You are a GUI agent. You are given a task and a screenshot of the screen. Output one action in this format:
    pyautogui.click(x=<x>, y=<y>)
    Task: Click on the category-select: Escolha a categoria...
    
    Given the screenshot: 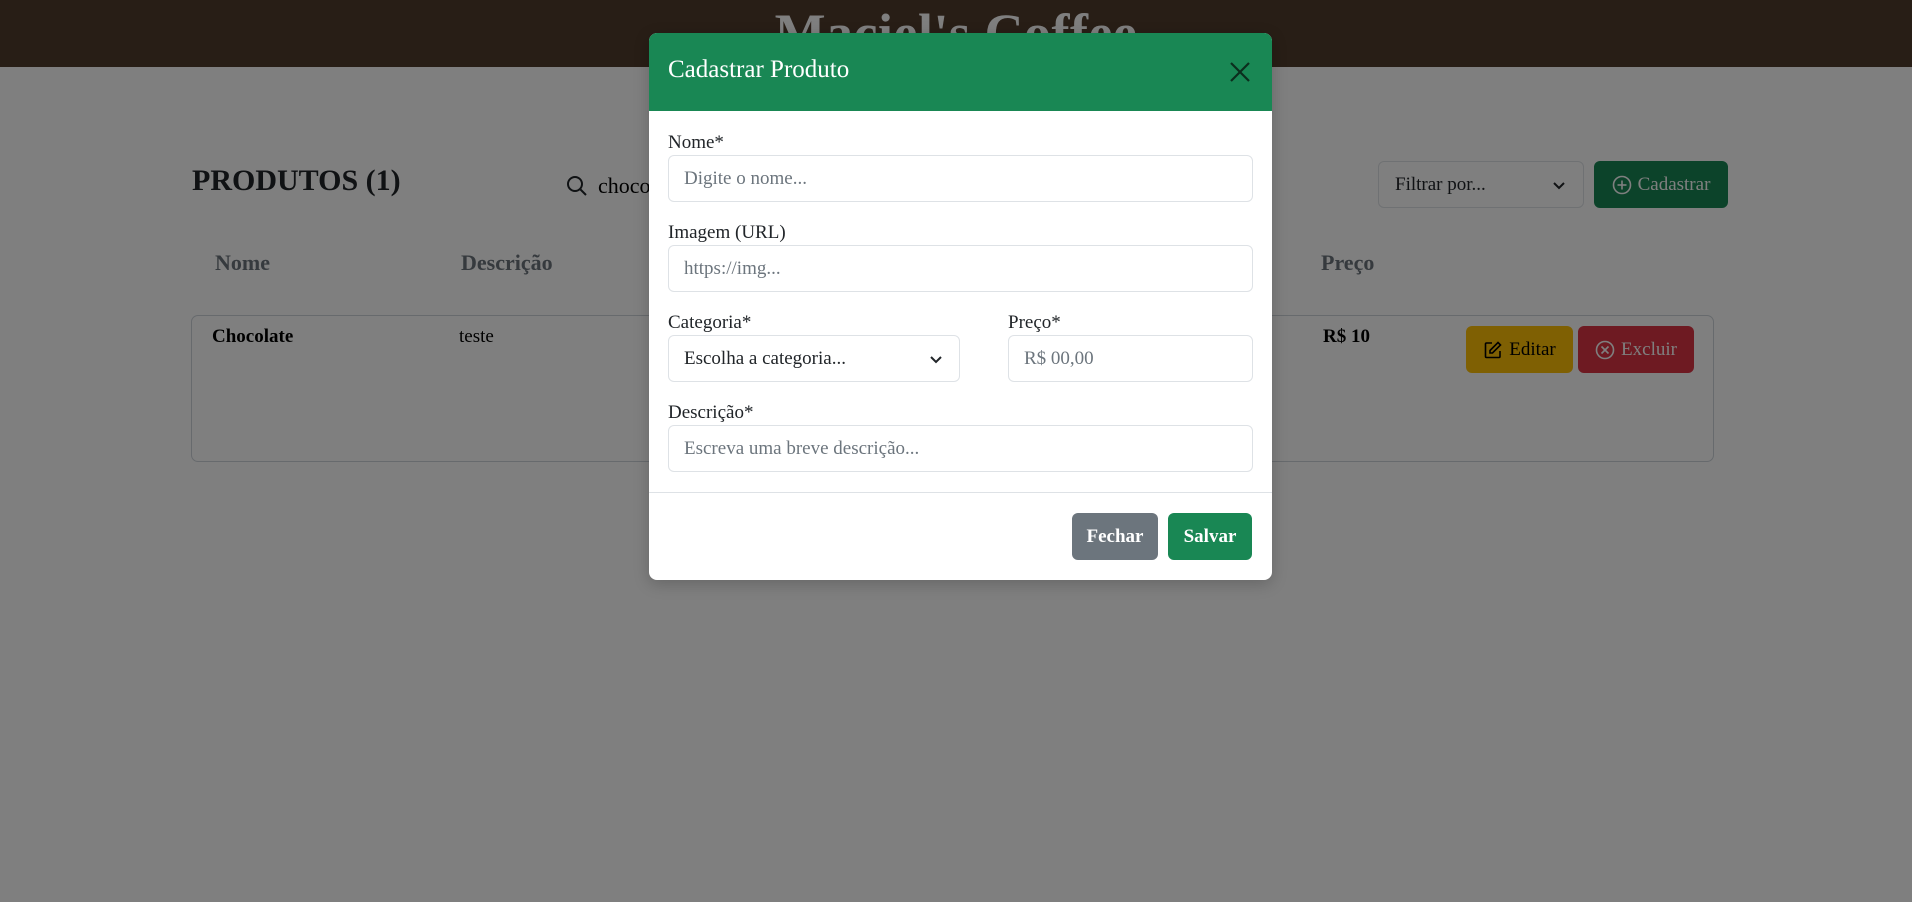 What is the action you would take?
    pyautogui.click(x=814, y=358)
    